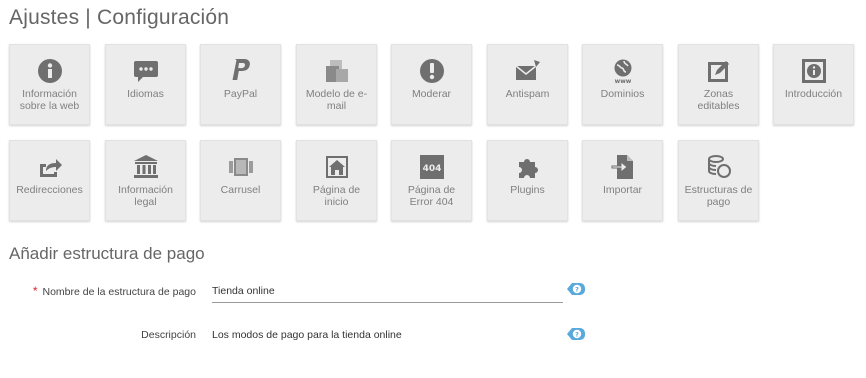 The image size is (866, 378). I want to click on envelope-icon, so click(527, 71).